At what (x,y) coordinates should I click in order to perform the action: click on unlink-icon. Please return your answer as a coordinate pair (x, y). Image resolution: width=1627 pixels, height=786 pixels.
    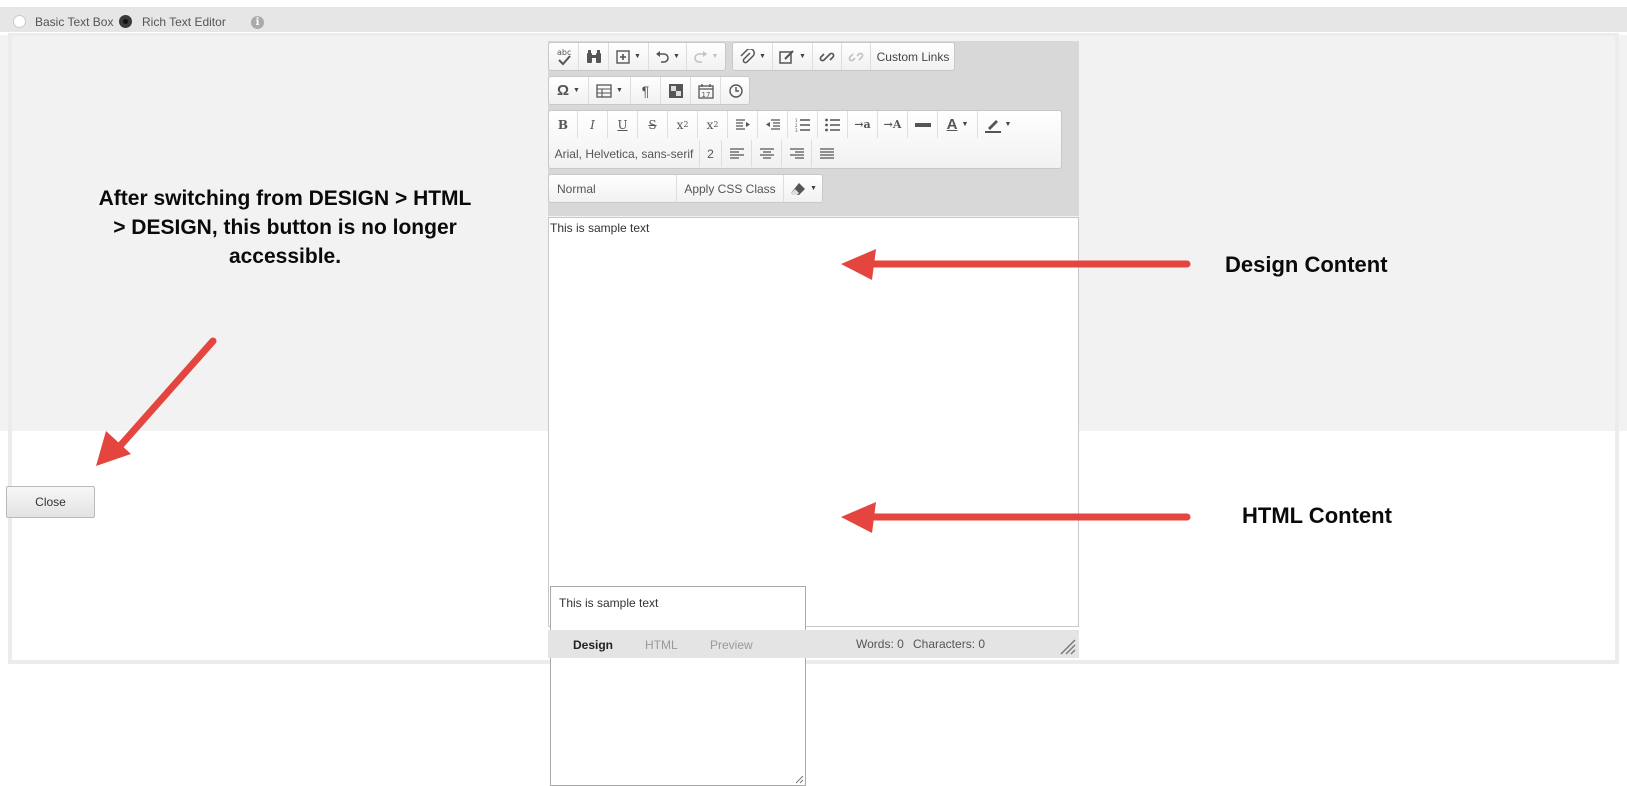
    Looking at the image, I should click on (856, 56).